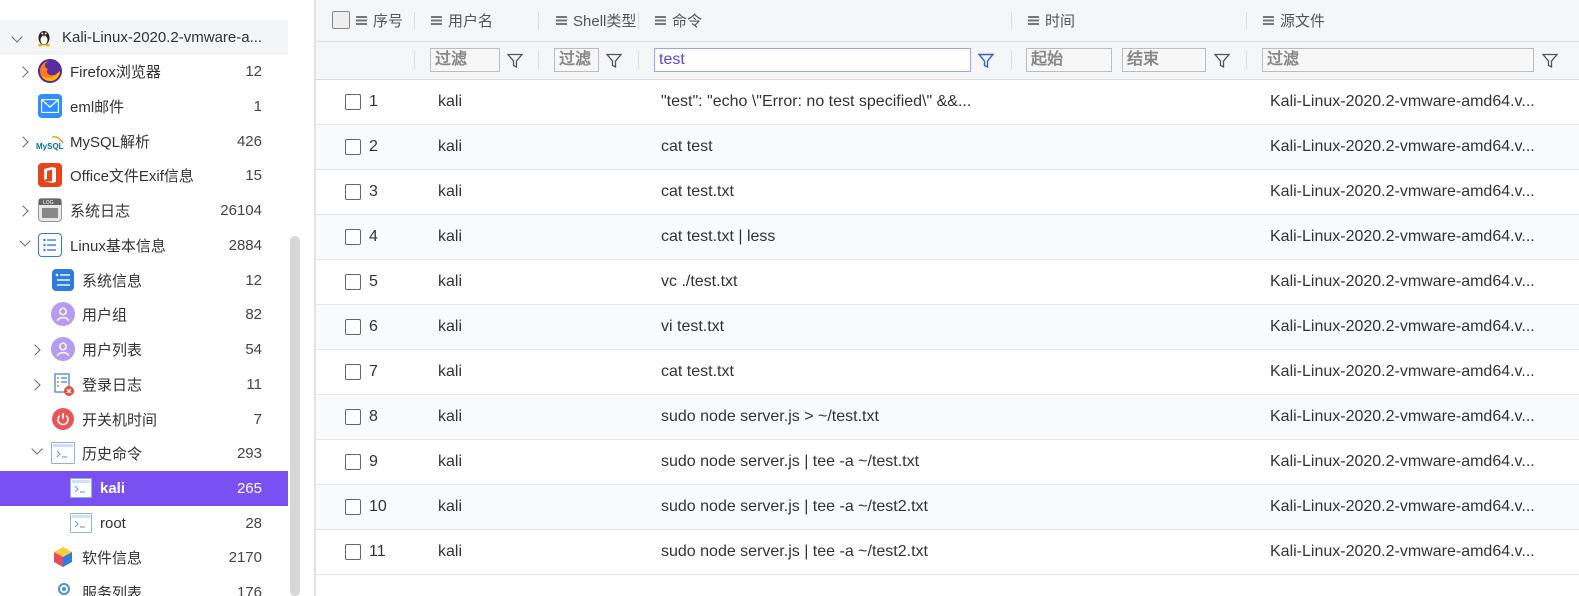 The width and height of the screenshot is (1579, 596). I want to click on time-start-input, so click(1069, 60).